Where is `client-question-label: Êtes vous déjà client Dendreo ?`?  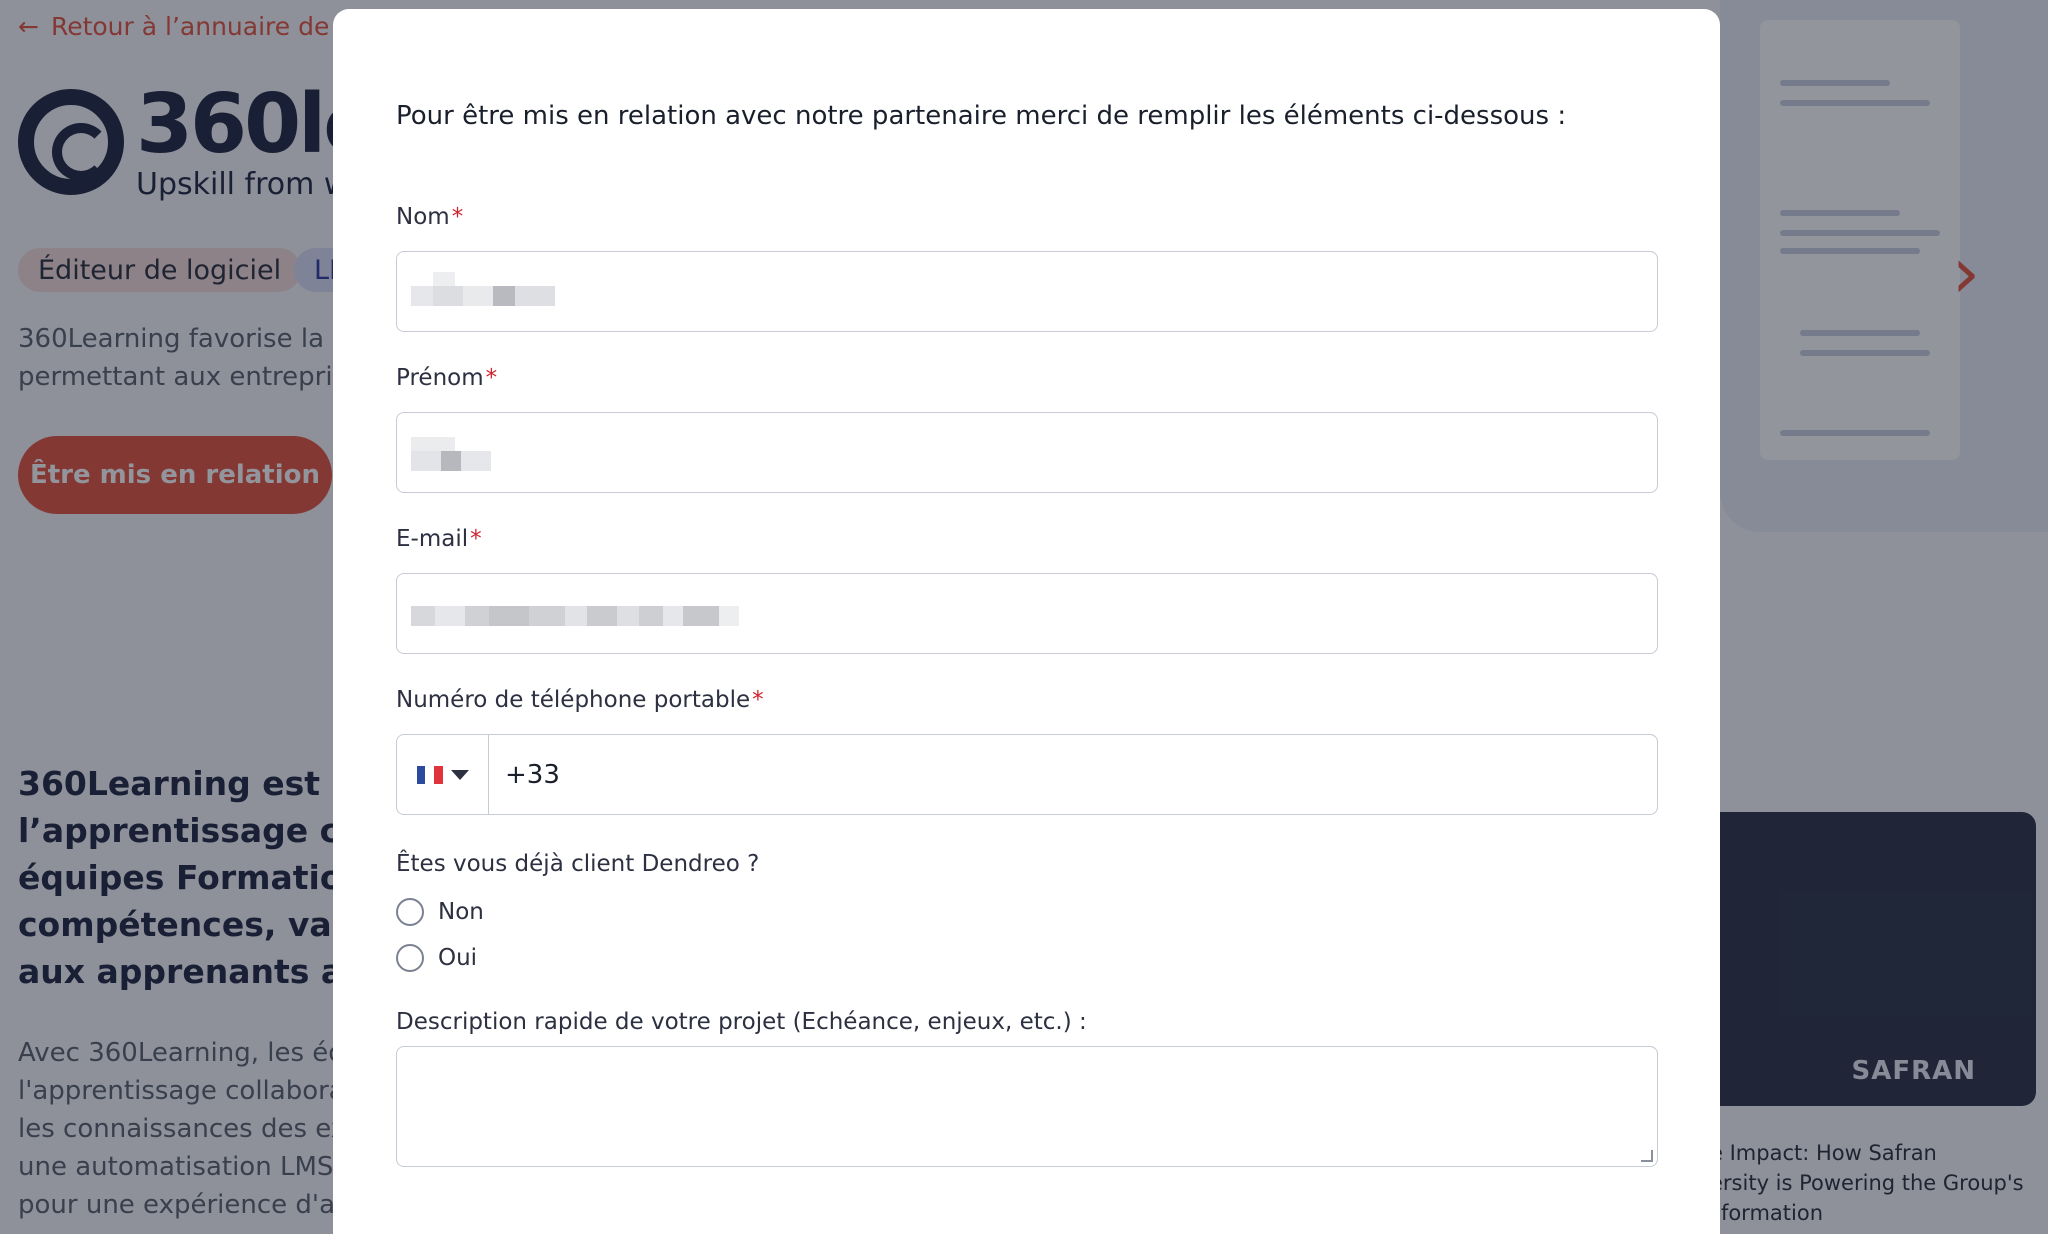 client-question-label: Êtes vous déjà client Dendreo ? is located at coordinates (578, 864).